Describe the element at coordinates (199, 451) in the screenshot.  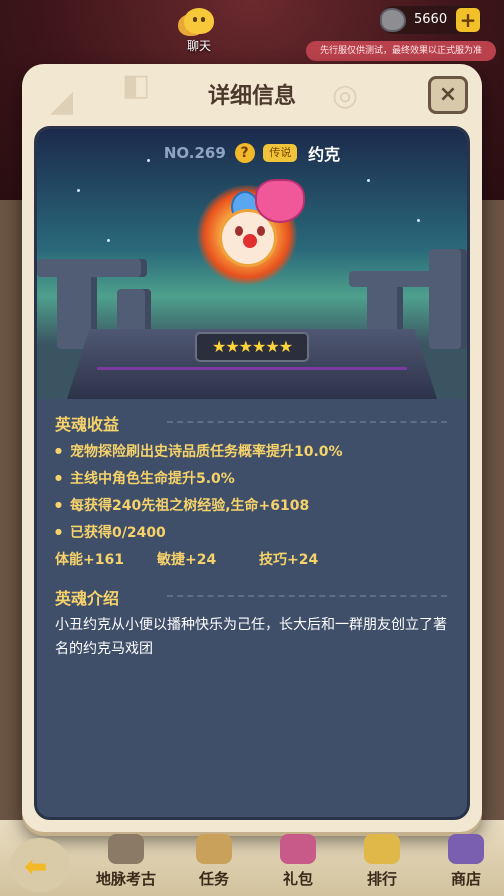
I see `benefit-item: 宠物探险刷出史诗品质任务概率提升10.0%` at that location.